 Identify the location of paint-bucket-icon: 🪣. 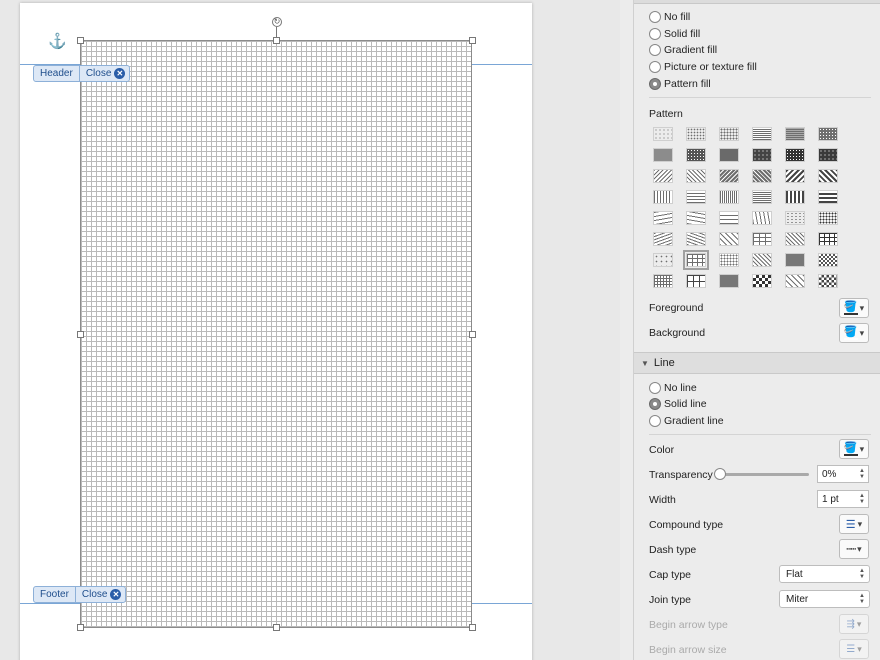
(850, 332).